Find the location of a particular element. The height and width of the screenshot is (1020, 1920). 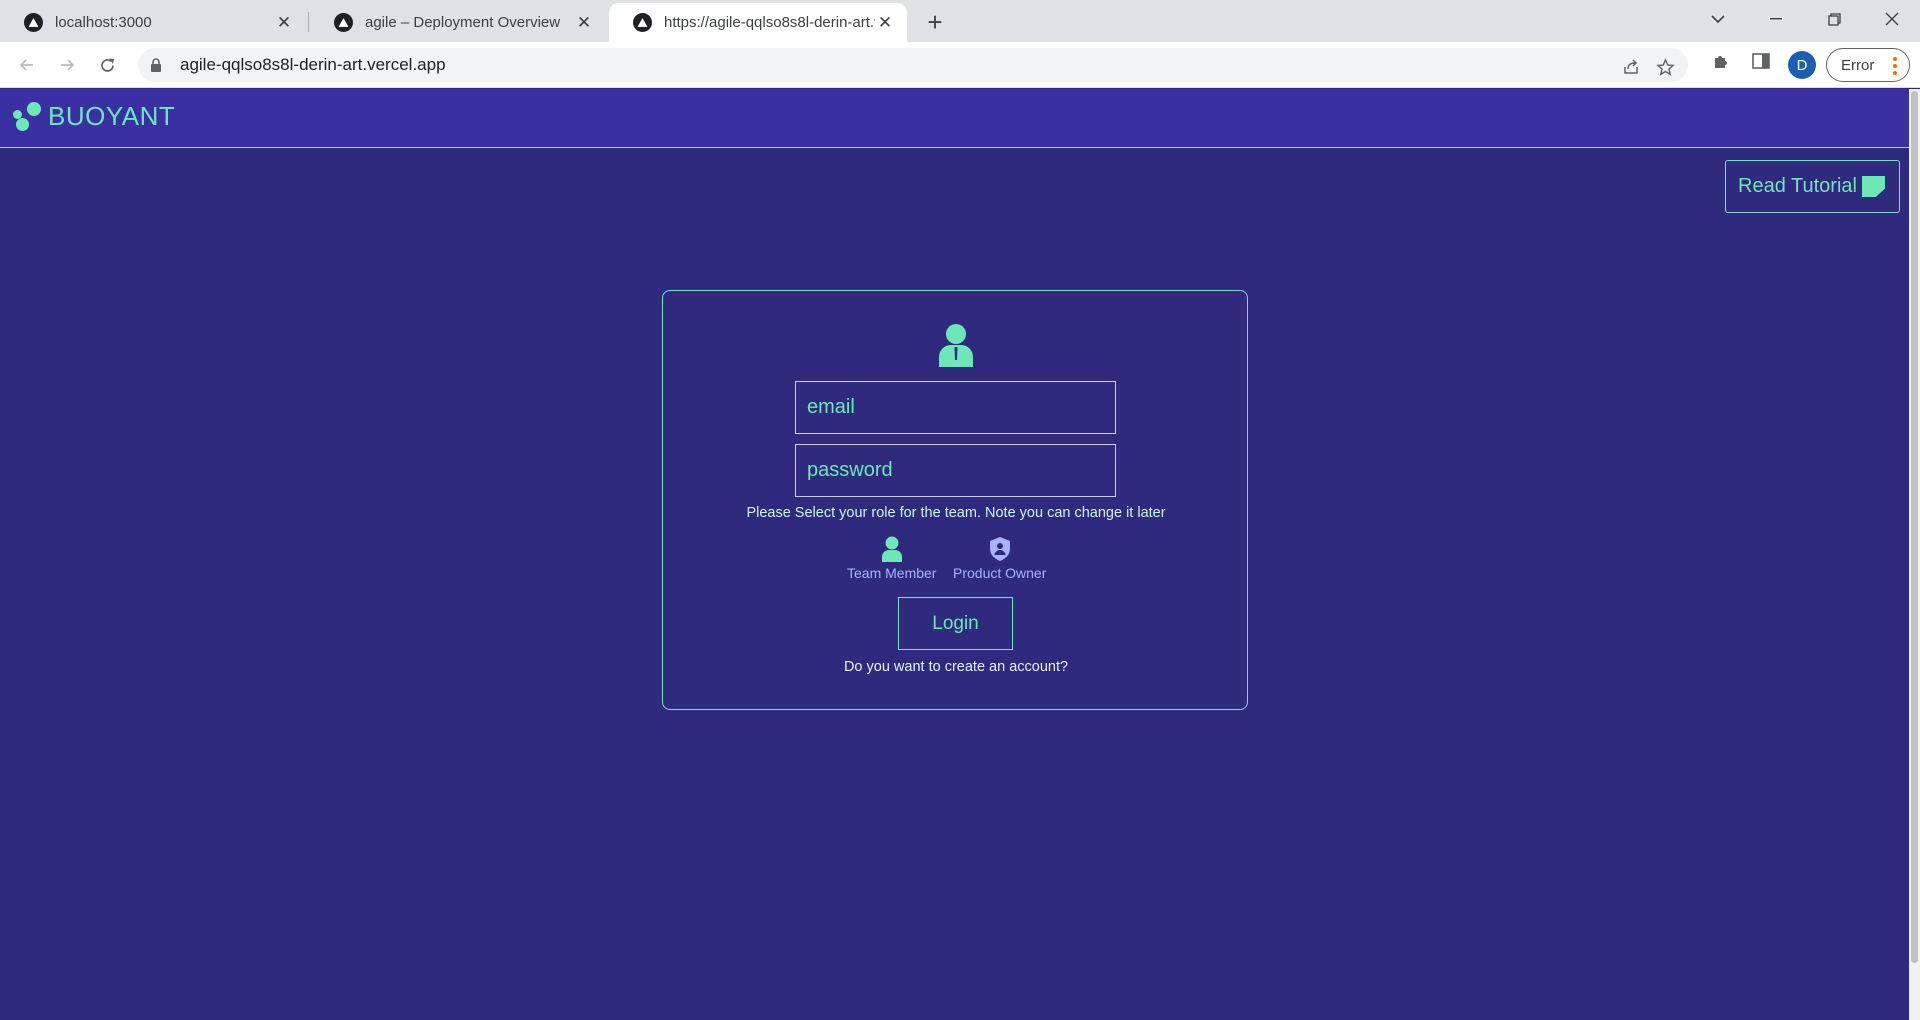

bubbles-logo-icon is located at coordinates (28, 116).